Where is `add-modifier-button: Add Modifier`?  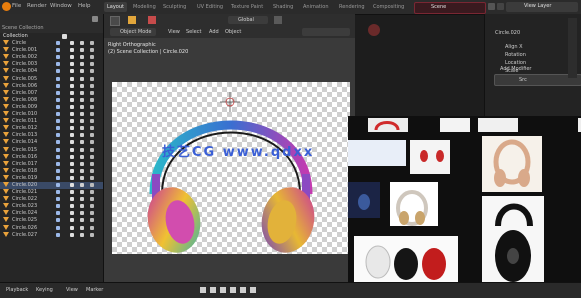
add-modifier-button: Add Modifier is located at coordinates (516, 69).